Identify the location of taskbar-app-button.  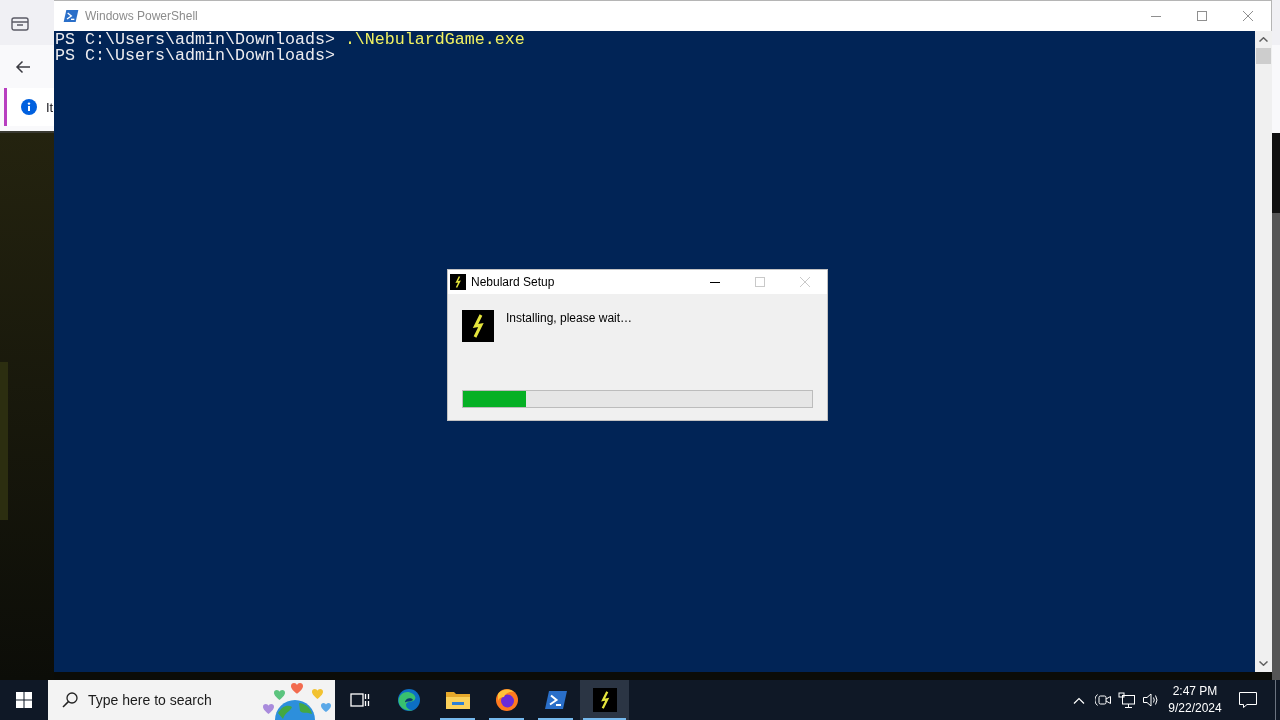
(604, 700).